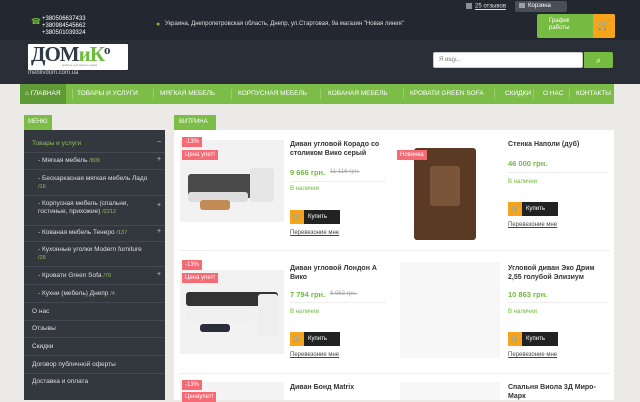  I want to click on sidebar-item-discounts: Скидки, so click(102, 347).